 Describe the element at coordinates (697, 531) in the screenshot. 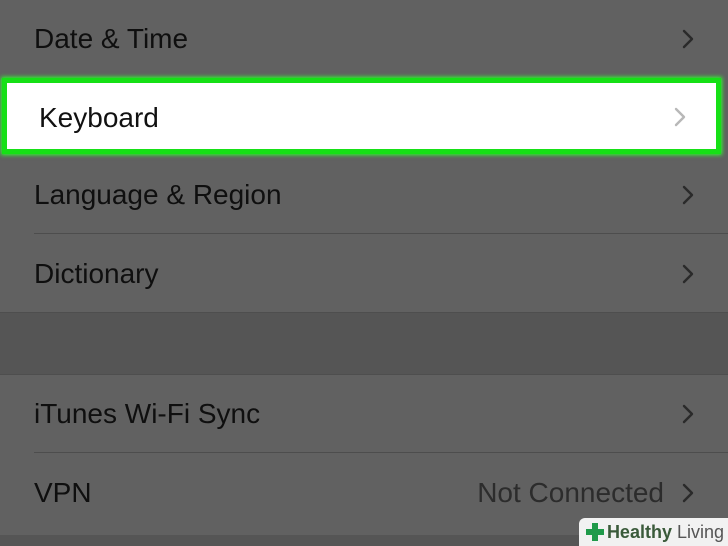

I see `watermark-brand-rest: Living` at that location.